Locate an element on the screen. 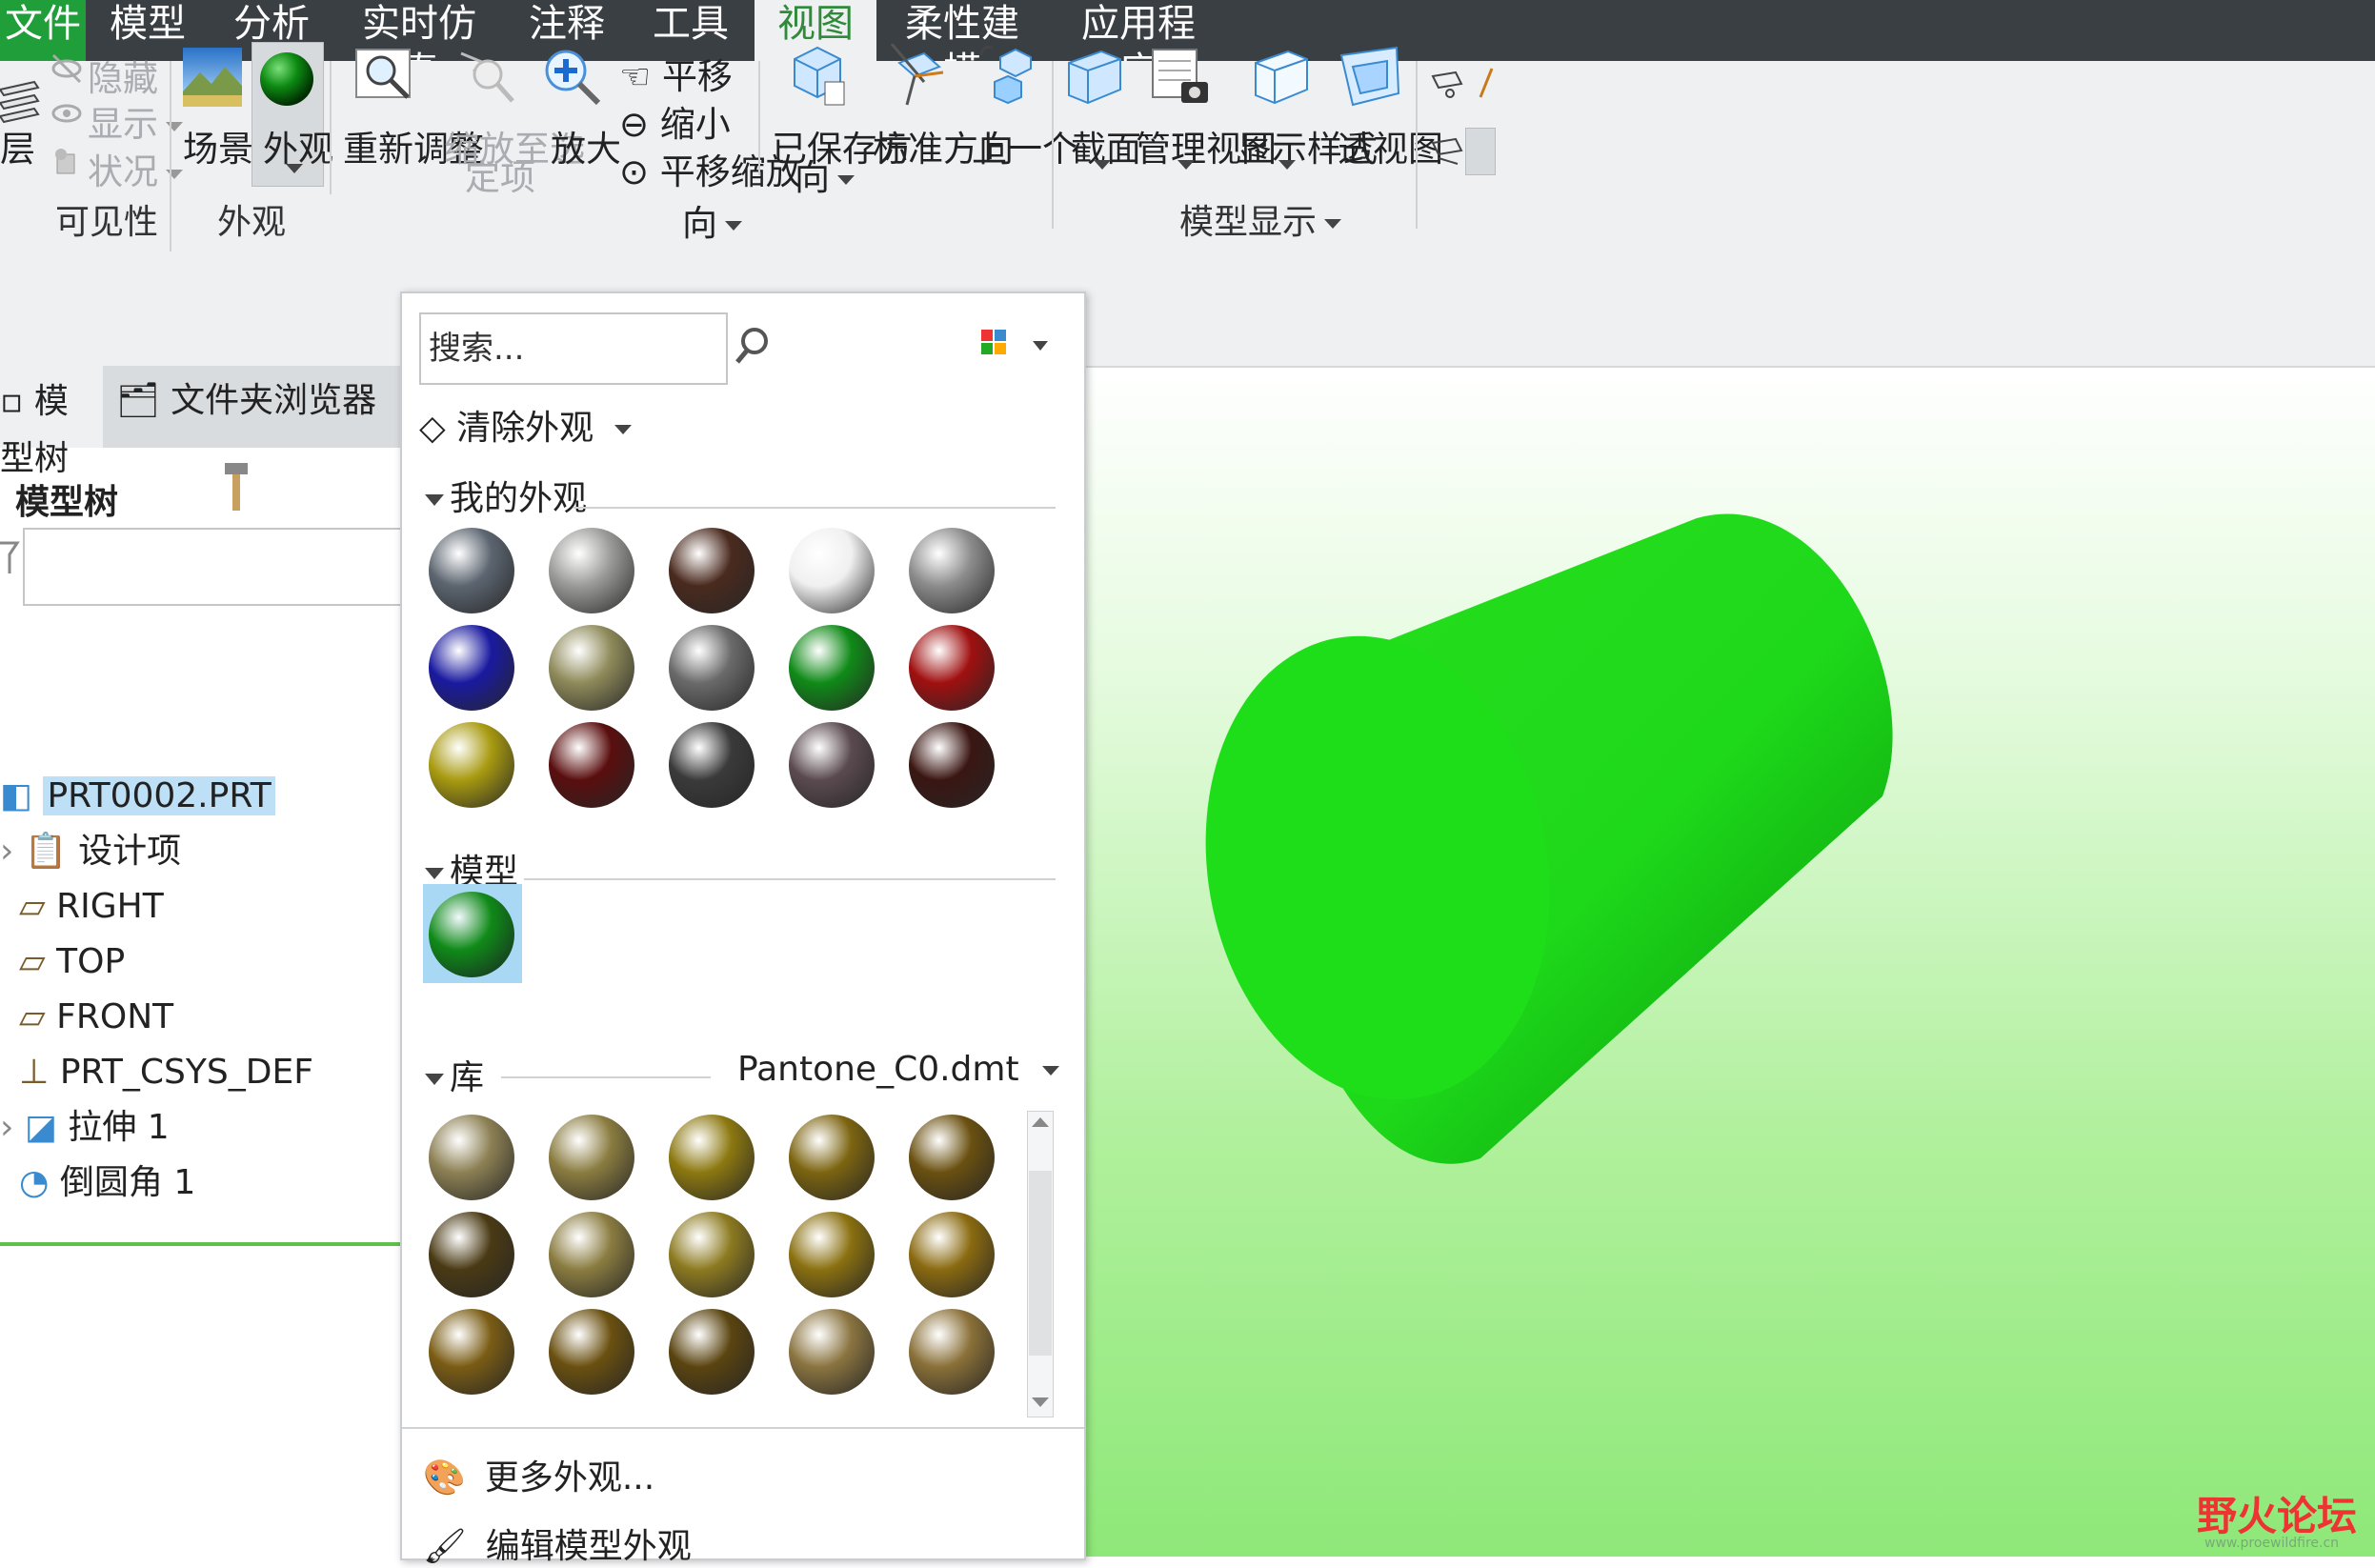 The height and width of the screenshot is (1568, 2375). visibility-group-label: 可见性 is located at coordinates (107, 222).